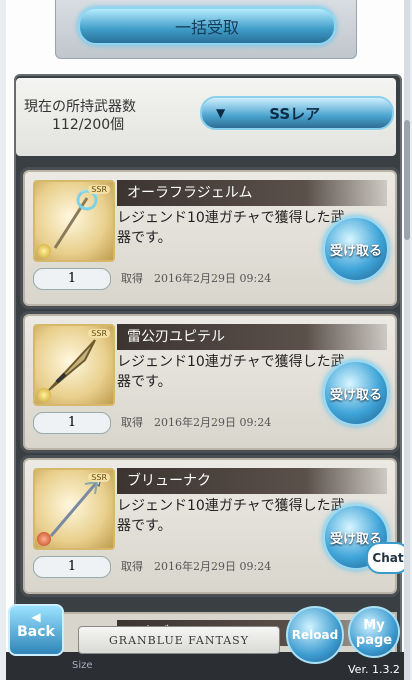 The image size is (412, 680). I want to click on back-arrow-icon: ◀, so click(36, 617).